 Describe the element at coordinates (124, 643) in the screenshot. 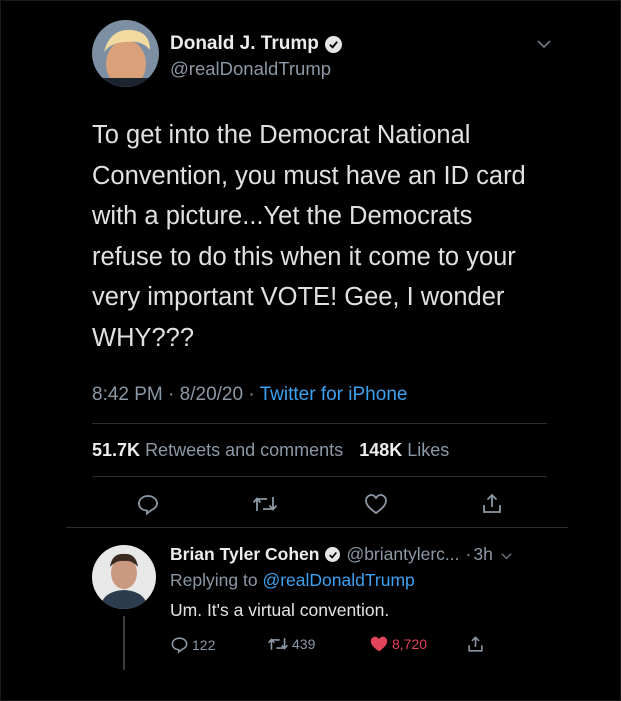

I see `thread-line` at that location.